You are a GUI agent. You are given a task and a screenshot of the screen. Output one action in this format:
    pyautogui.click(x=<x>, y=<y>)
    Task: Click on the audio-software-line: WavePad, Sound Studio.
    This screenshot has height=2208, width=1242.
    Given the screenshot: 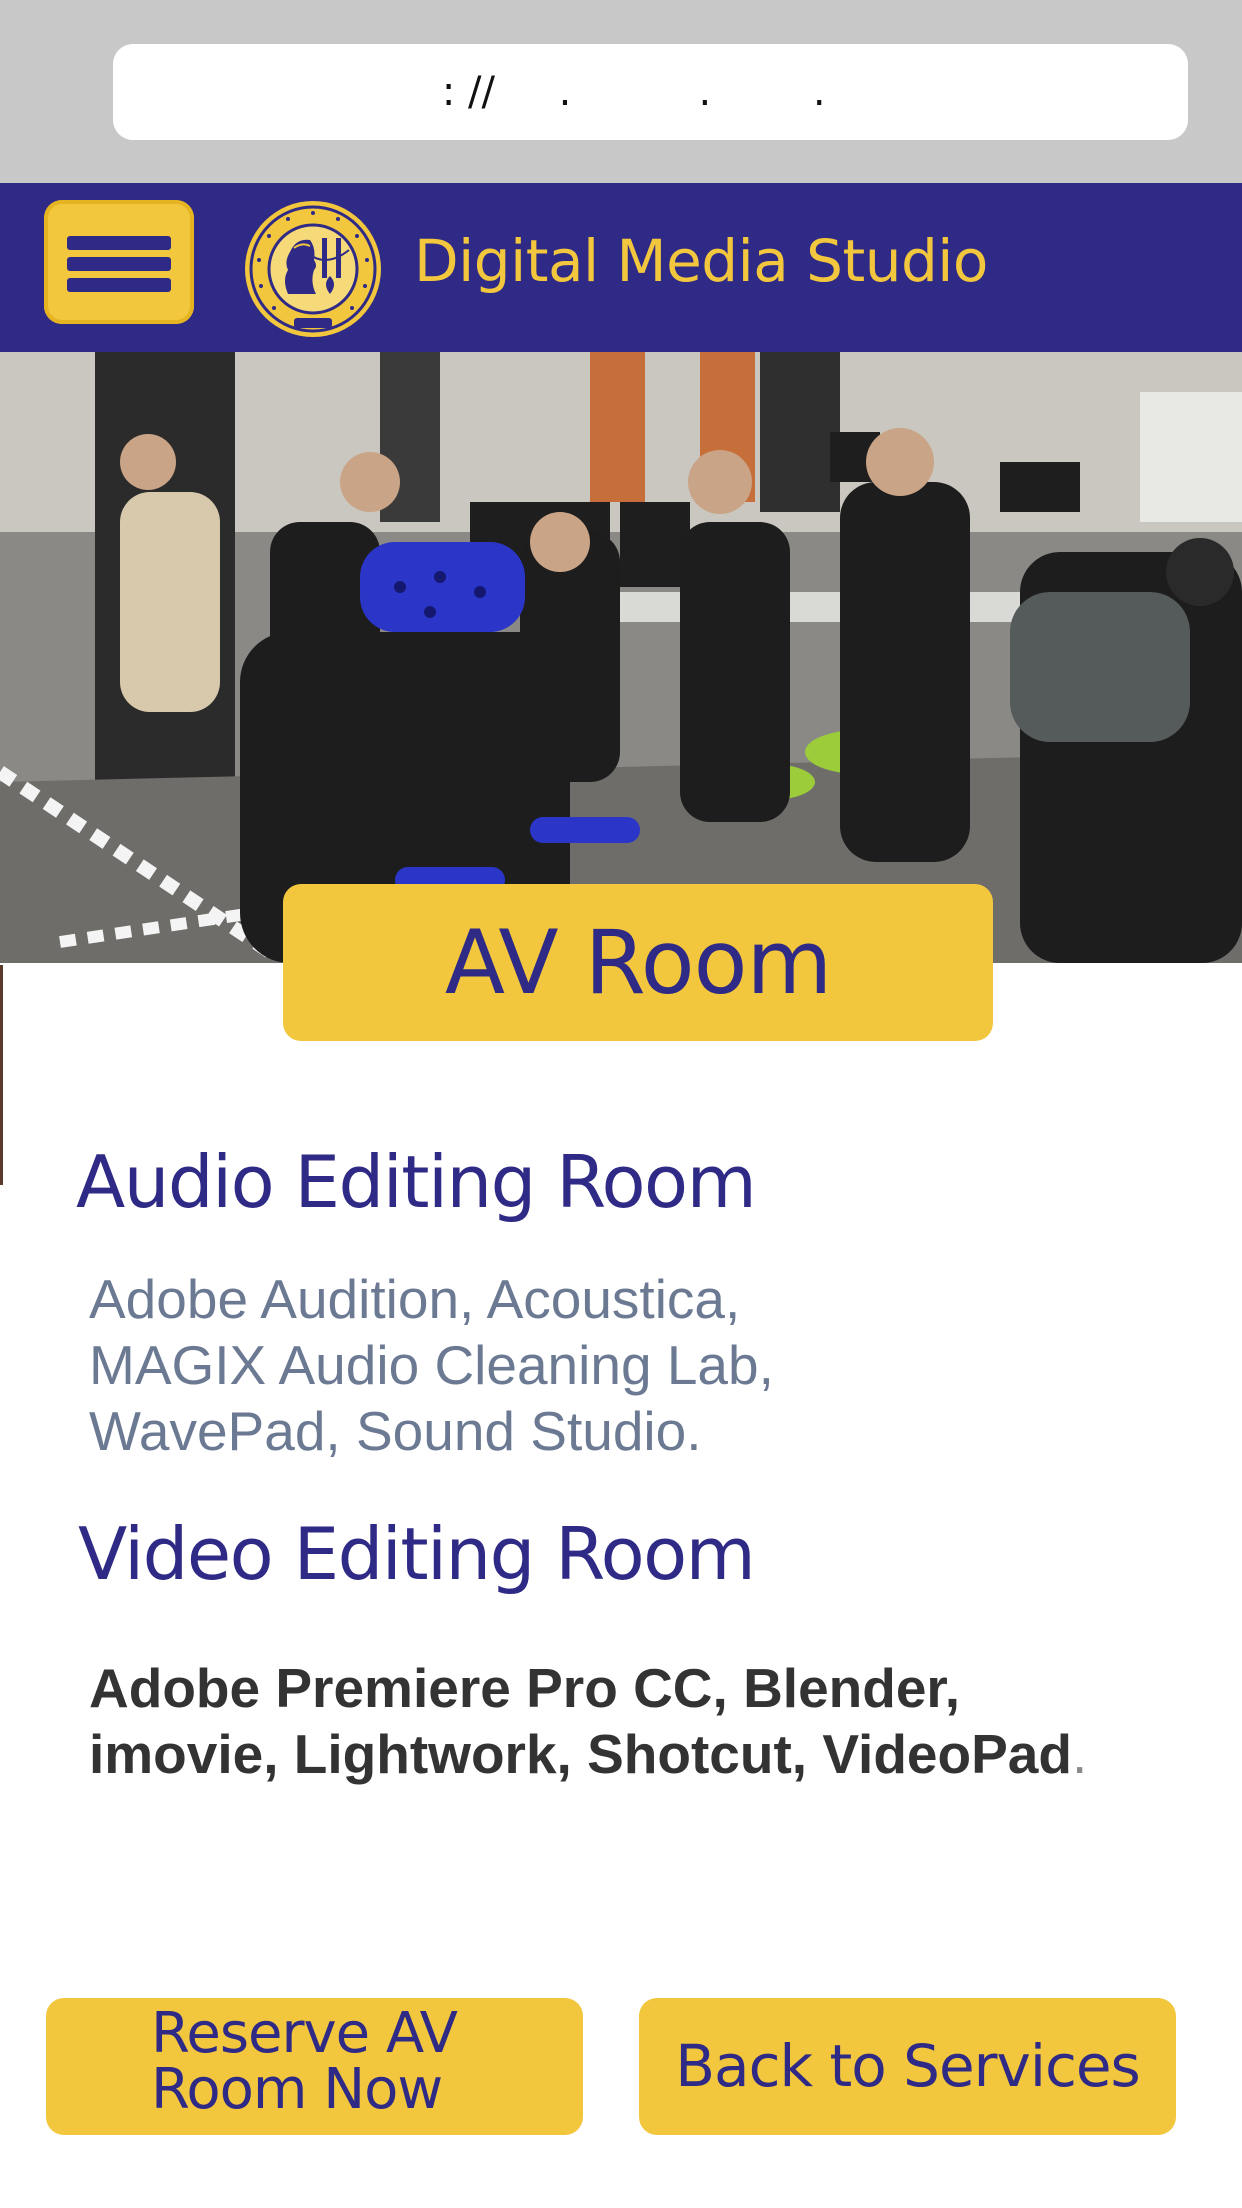 What is the action you would take?
    pyautogui.click(x=395, y=1431)
    